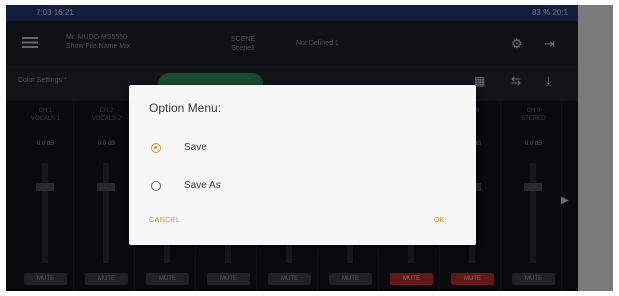  I want to click on side-panel, so click(595, 148).